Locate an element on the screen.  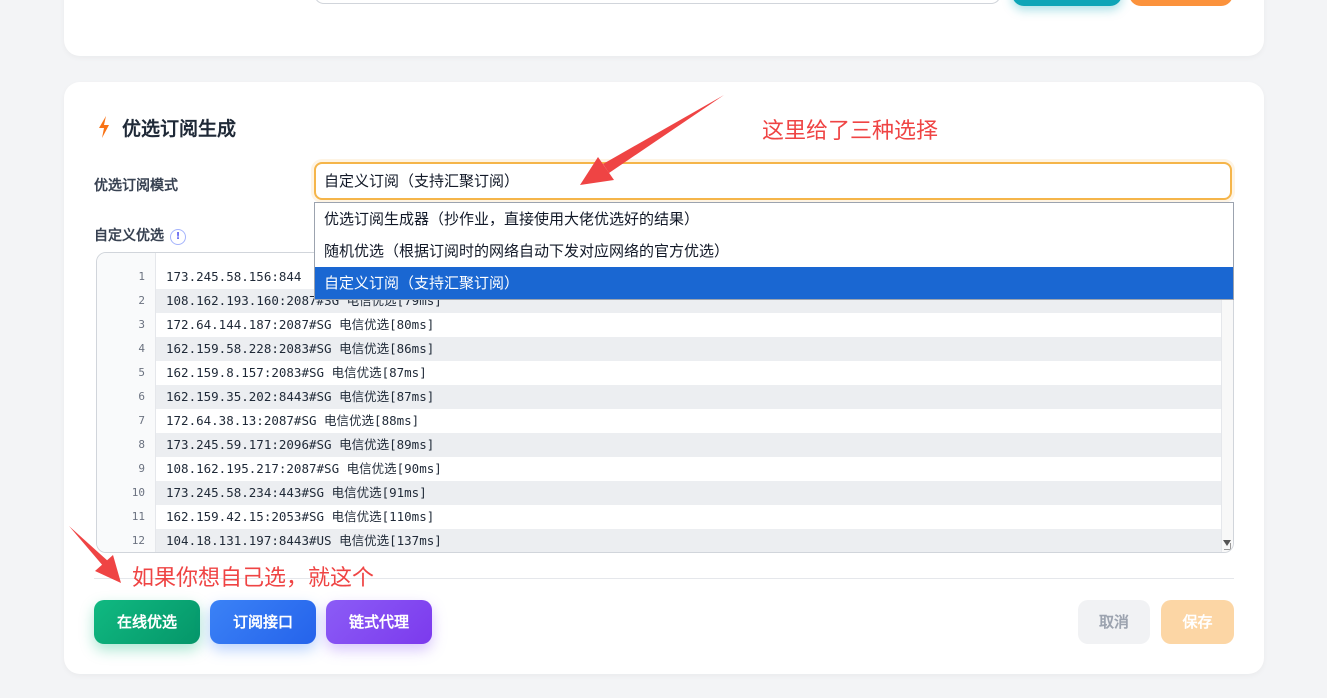
mode-option-3: 自定义订阅（支持汇聚订阅） is located at coordinates (774, 283).